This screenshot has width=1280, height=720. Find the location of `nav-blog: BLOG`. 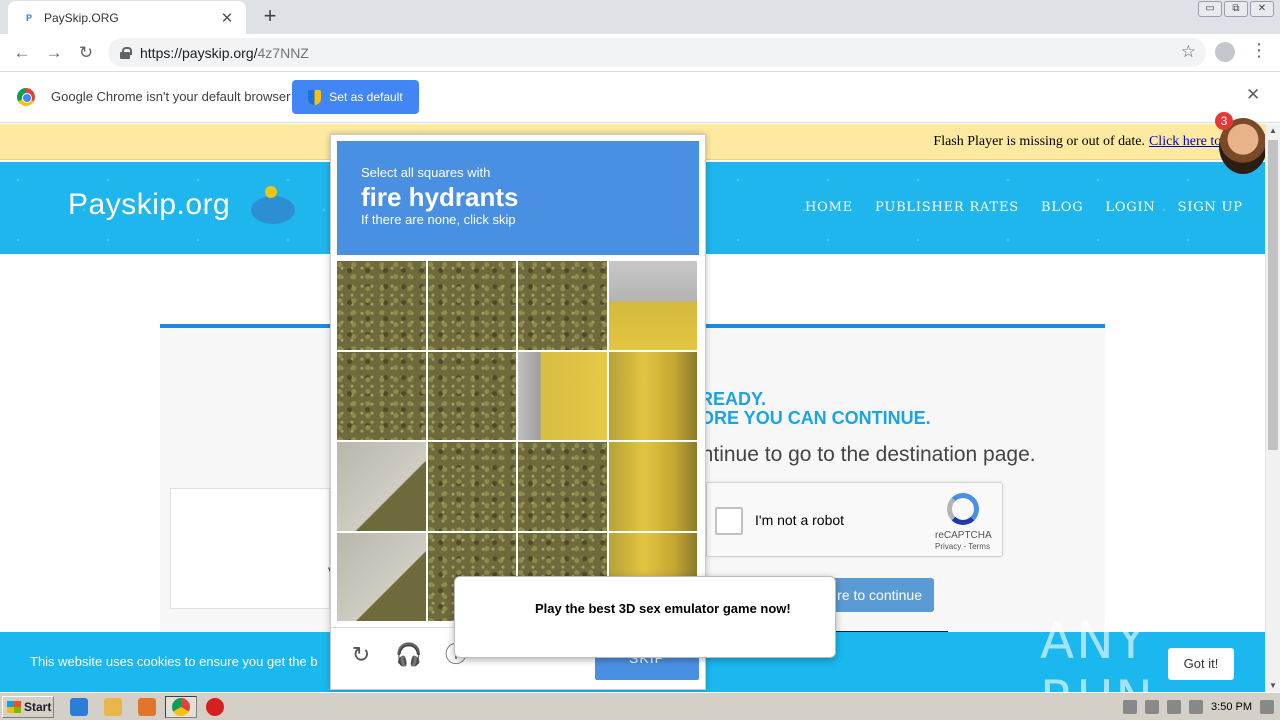

nav-blog: BLOG is located at coordinates (1062, 207).